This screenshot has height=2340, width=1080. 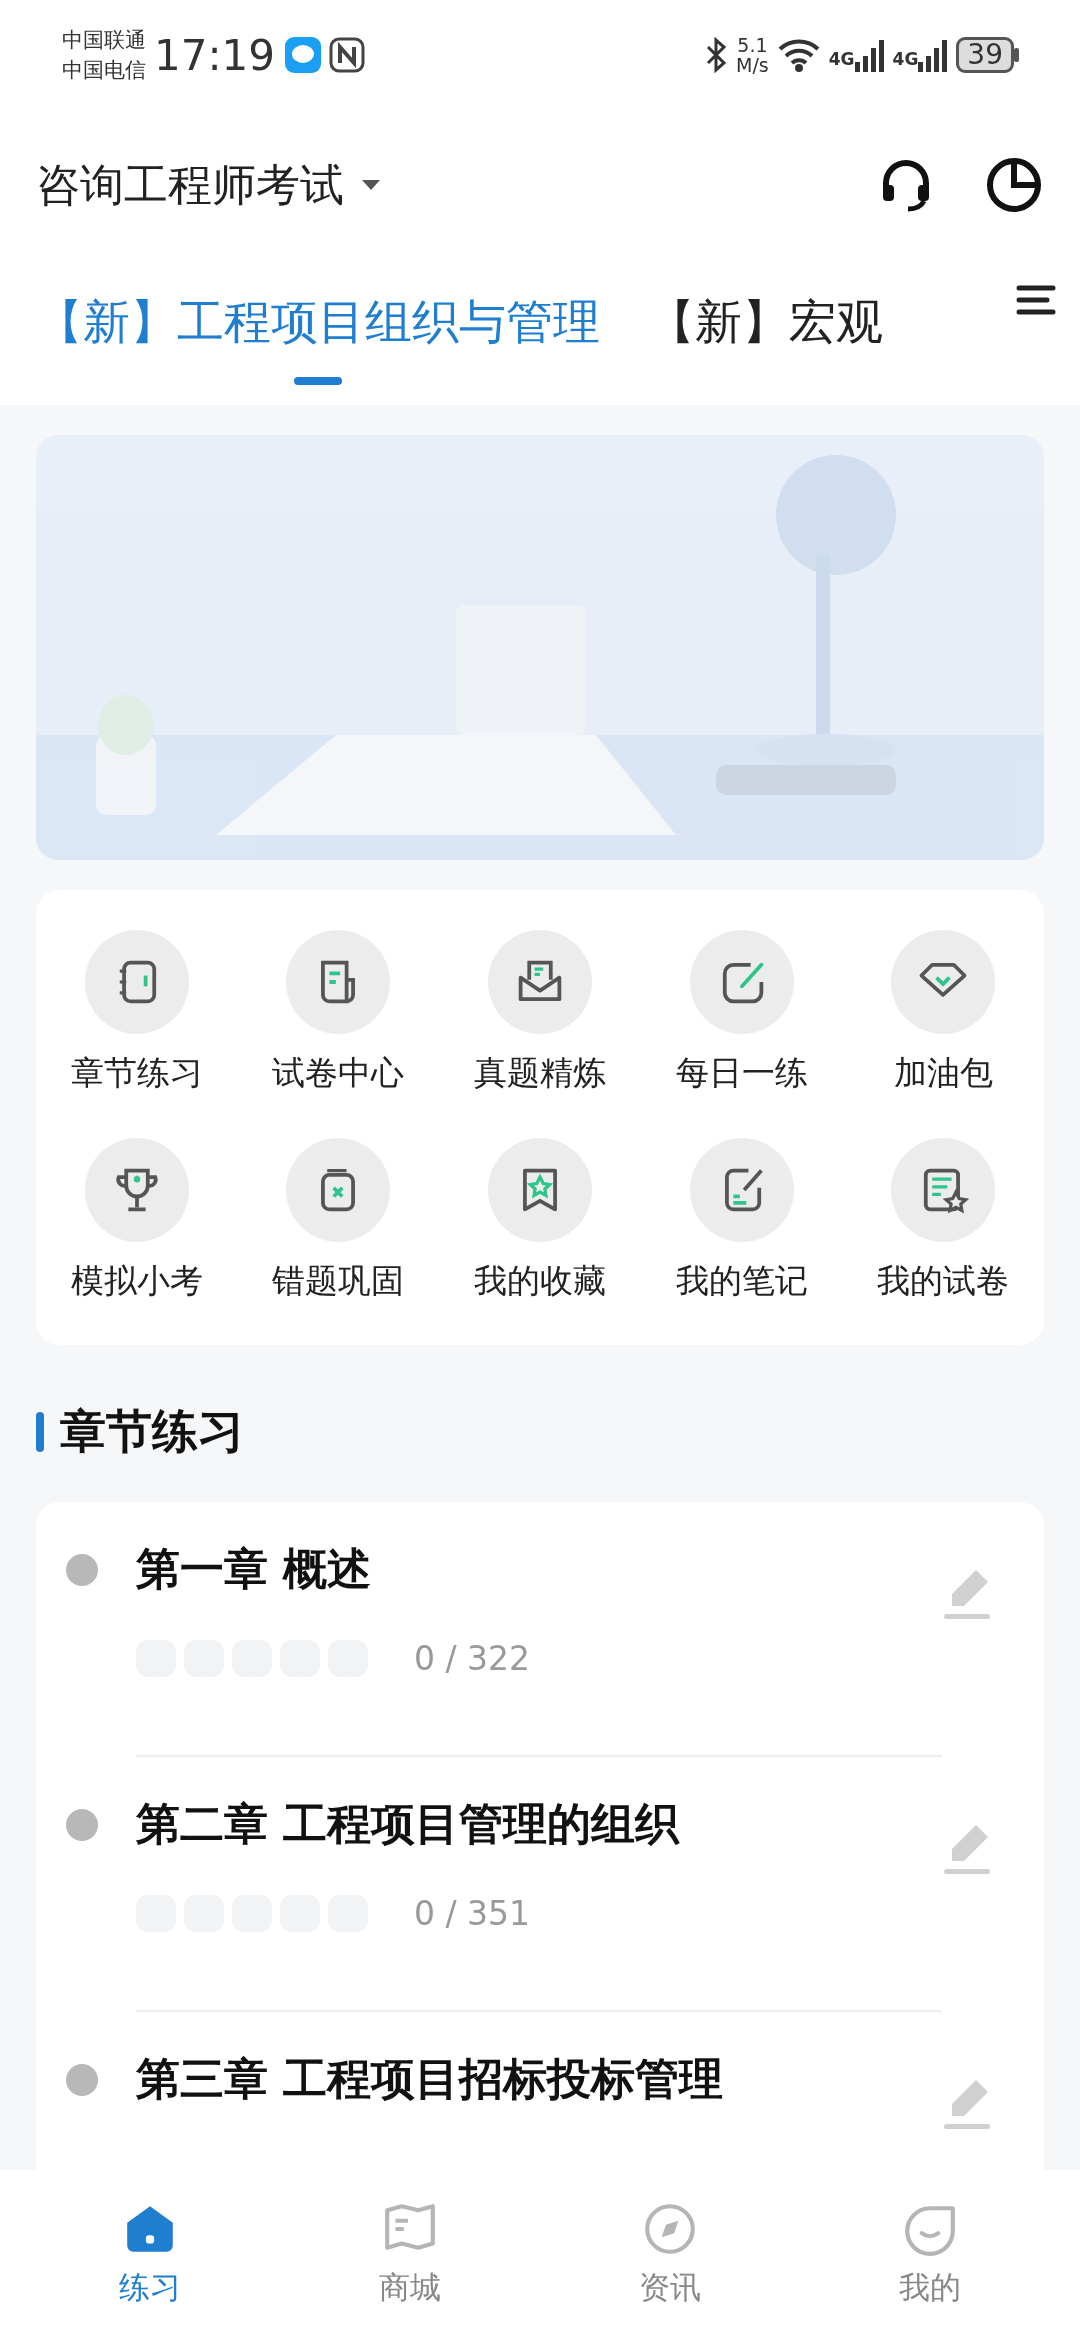 What do you see at coordinates (104, 70) in the screenshot?
I see `carrier-name: 中国电信` at bounding box center [104, 70].